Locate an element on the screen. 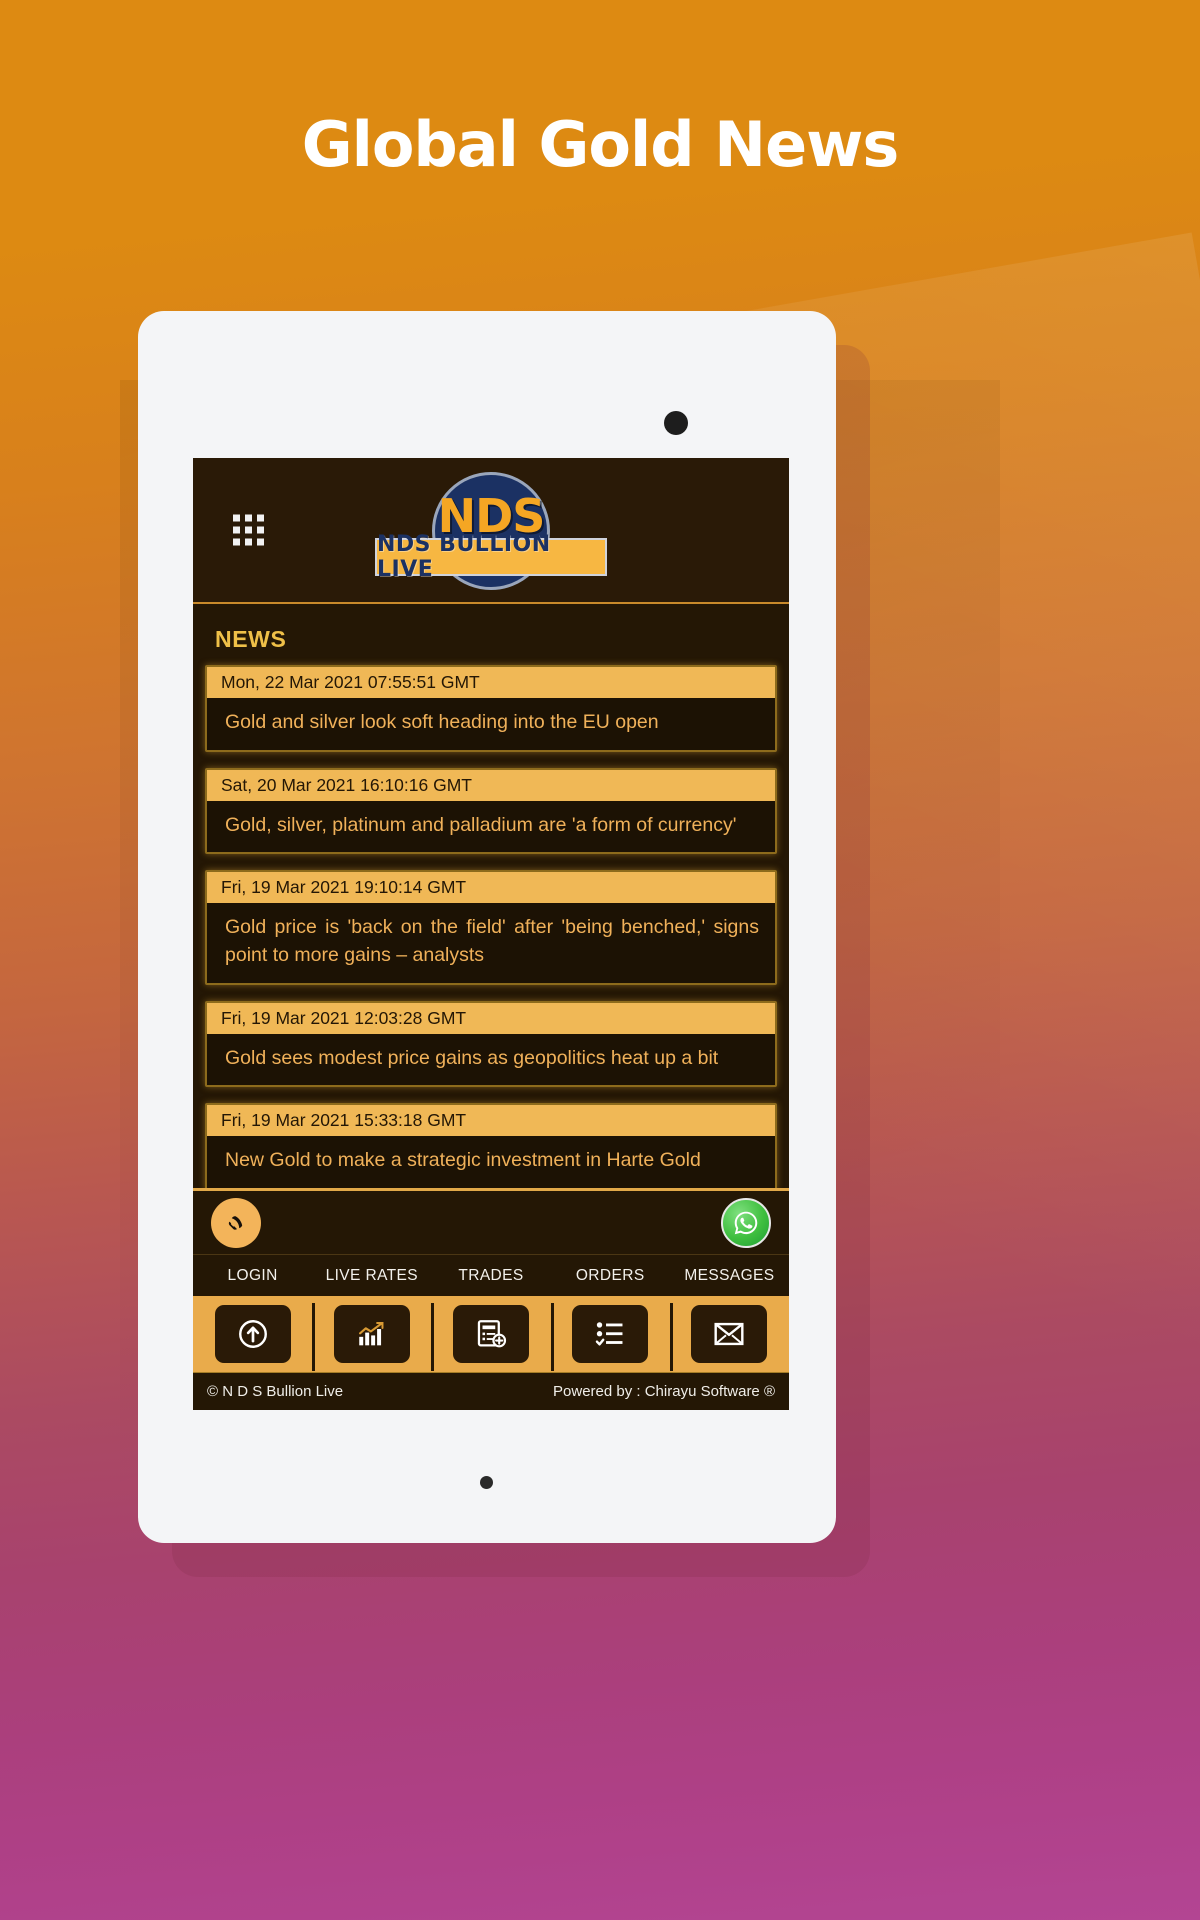 The image size is (1200, 1920). nav-label-orders: ORDERS is located at coordinates (610, 1275).